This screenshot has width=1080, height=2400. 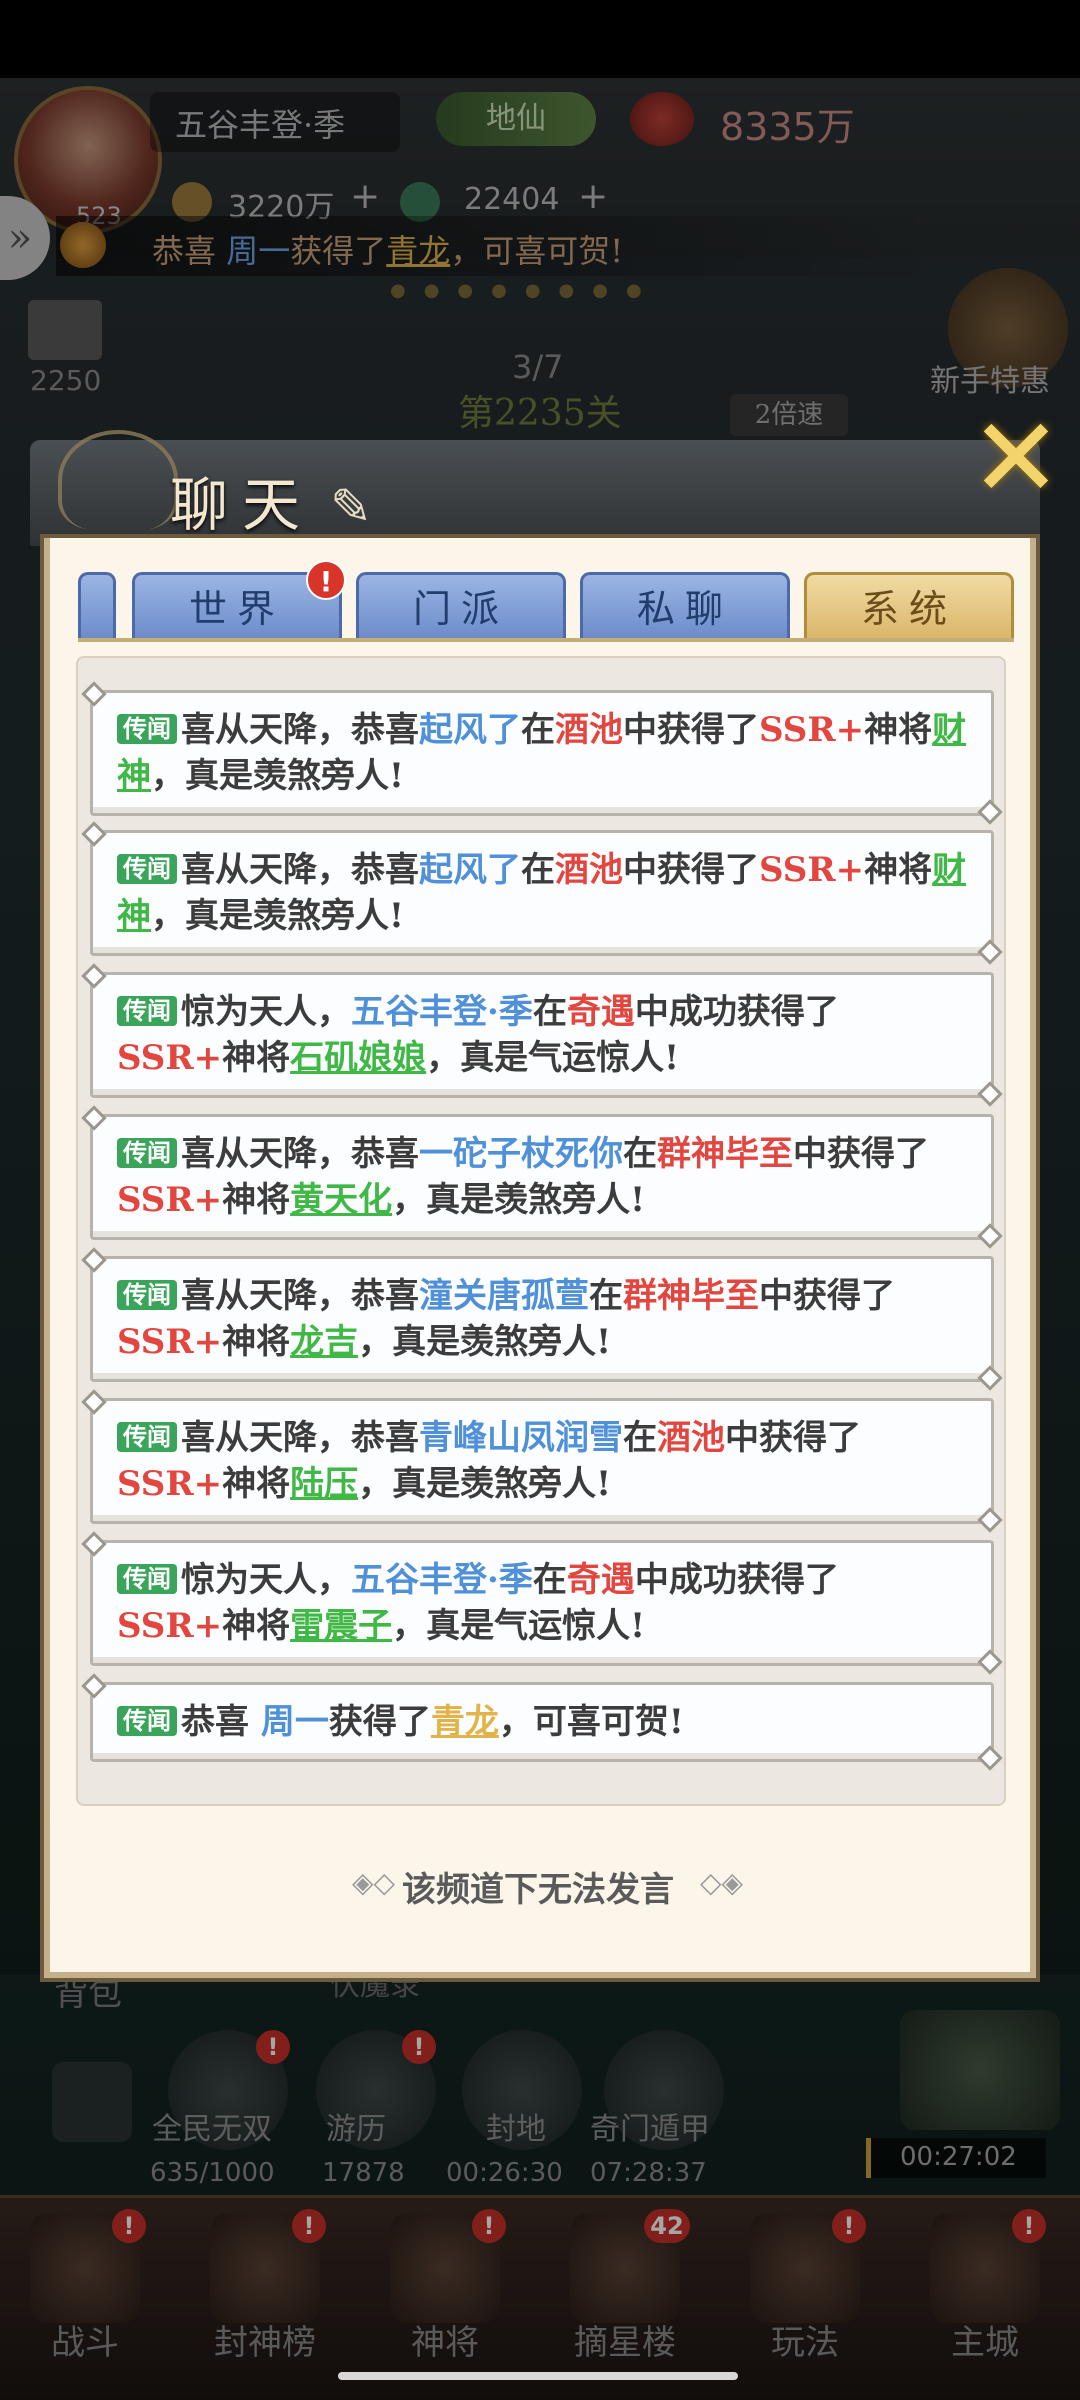 What do you see at coordinates (538, 1890) in the screenshot?
I see `no-speak-notice: 该频道下无法发言` at bounding box center [538, 1890].